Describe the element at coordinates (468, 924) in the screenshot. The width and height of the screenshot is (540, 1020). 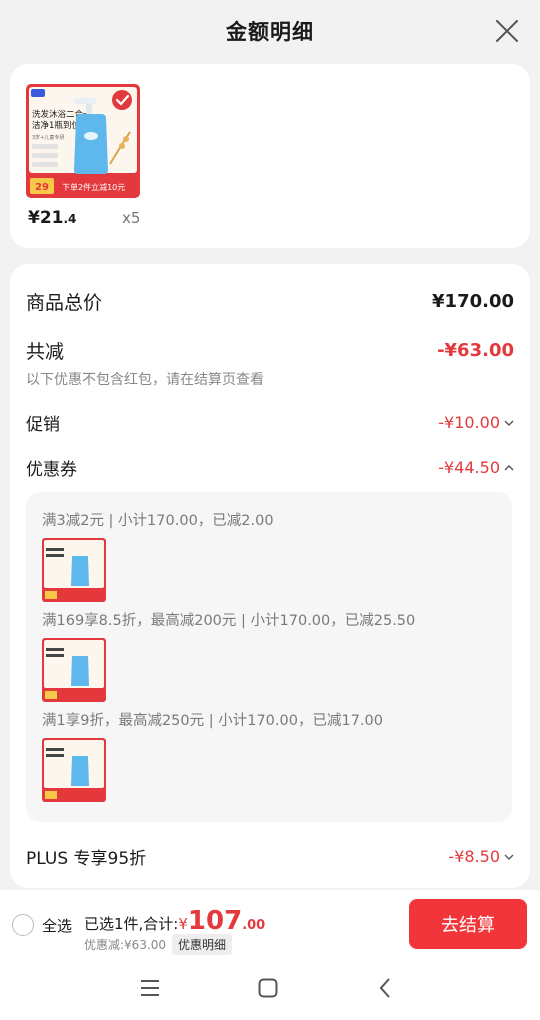
I see `checkout-button: 去结算` at that location.